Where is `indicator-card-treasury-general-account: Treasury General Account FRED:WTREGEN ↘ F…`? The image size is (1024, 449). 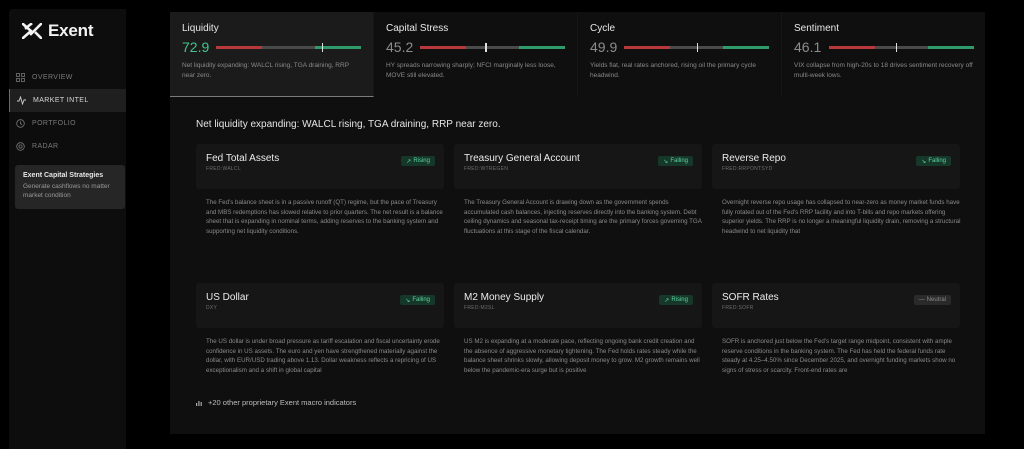 indicator-card-treasury-general-account: Treasury General Account FRED:WTREGEN ↘ F… is located at coordinates (578, 166).